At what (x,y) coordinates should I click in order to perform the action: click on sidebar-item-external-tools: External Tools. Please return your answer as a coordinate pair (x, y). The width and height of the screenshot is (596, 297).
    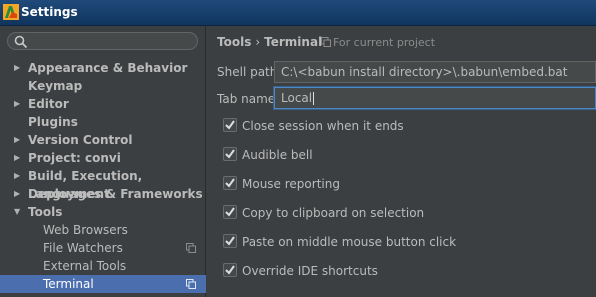
    Looking at the image, I should click on (103, 266).